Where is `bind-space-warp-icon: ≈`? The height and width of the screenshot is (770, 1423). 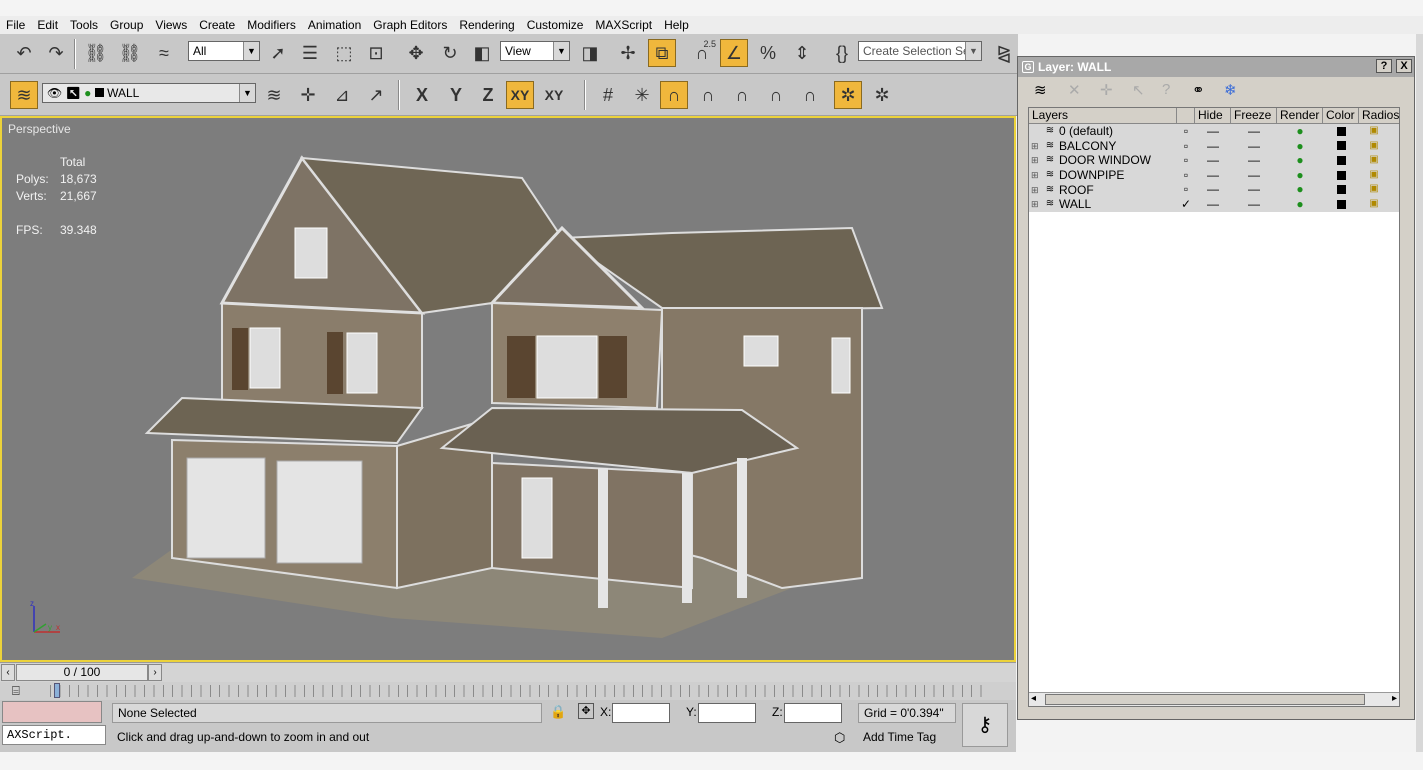
bind-space-warp-icon: ≈ is located at coordinates (164, 53).